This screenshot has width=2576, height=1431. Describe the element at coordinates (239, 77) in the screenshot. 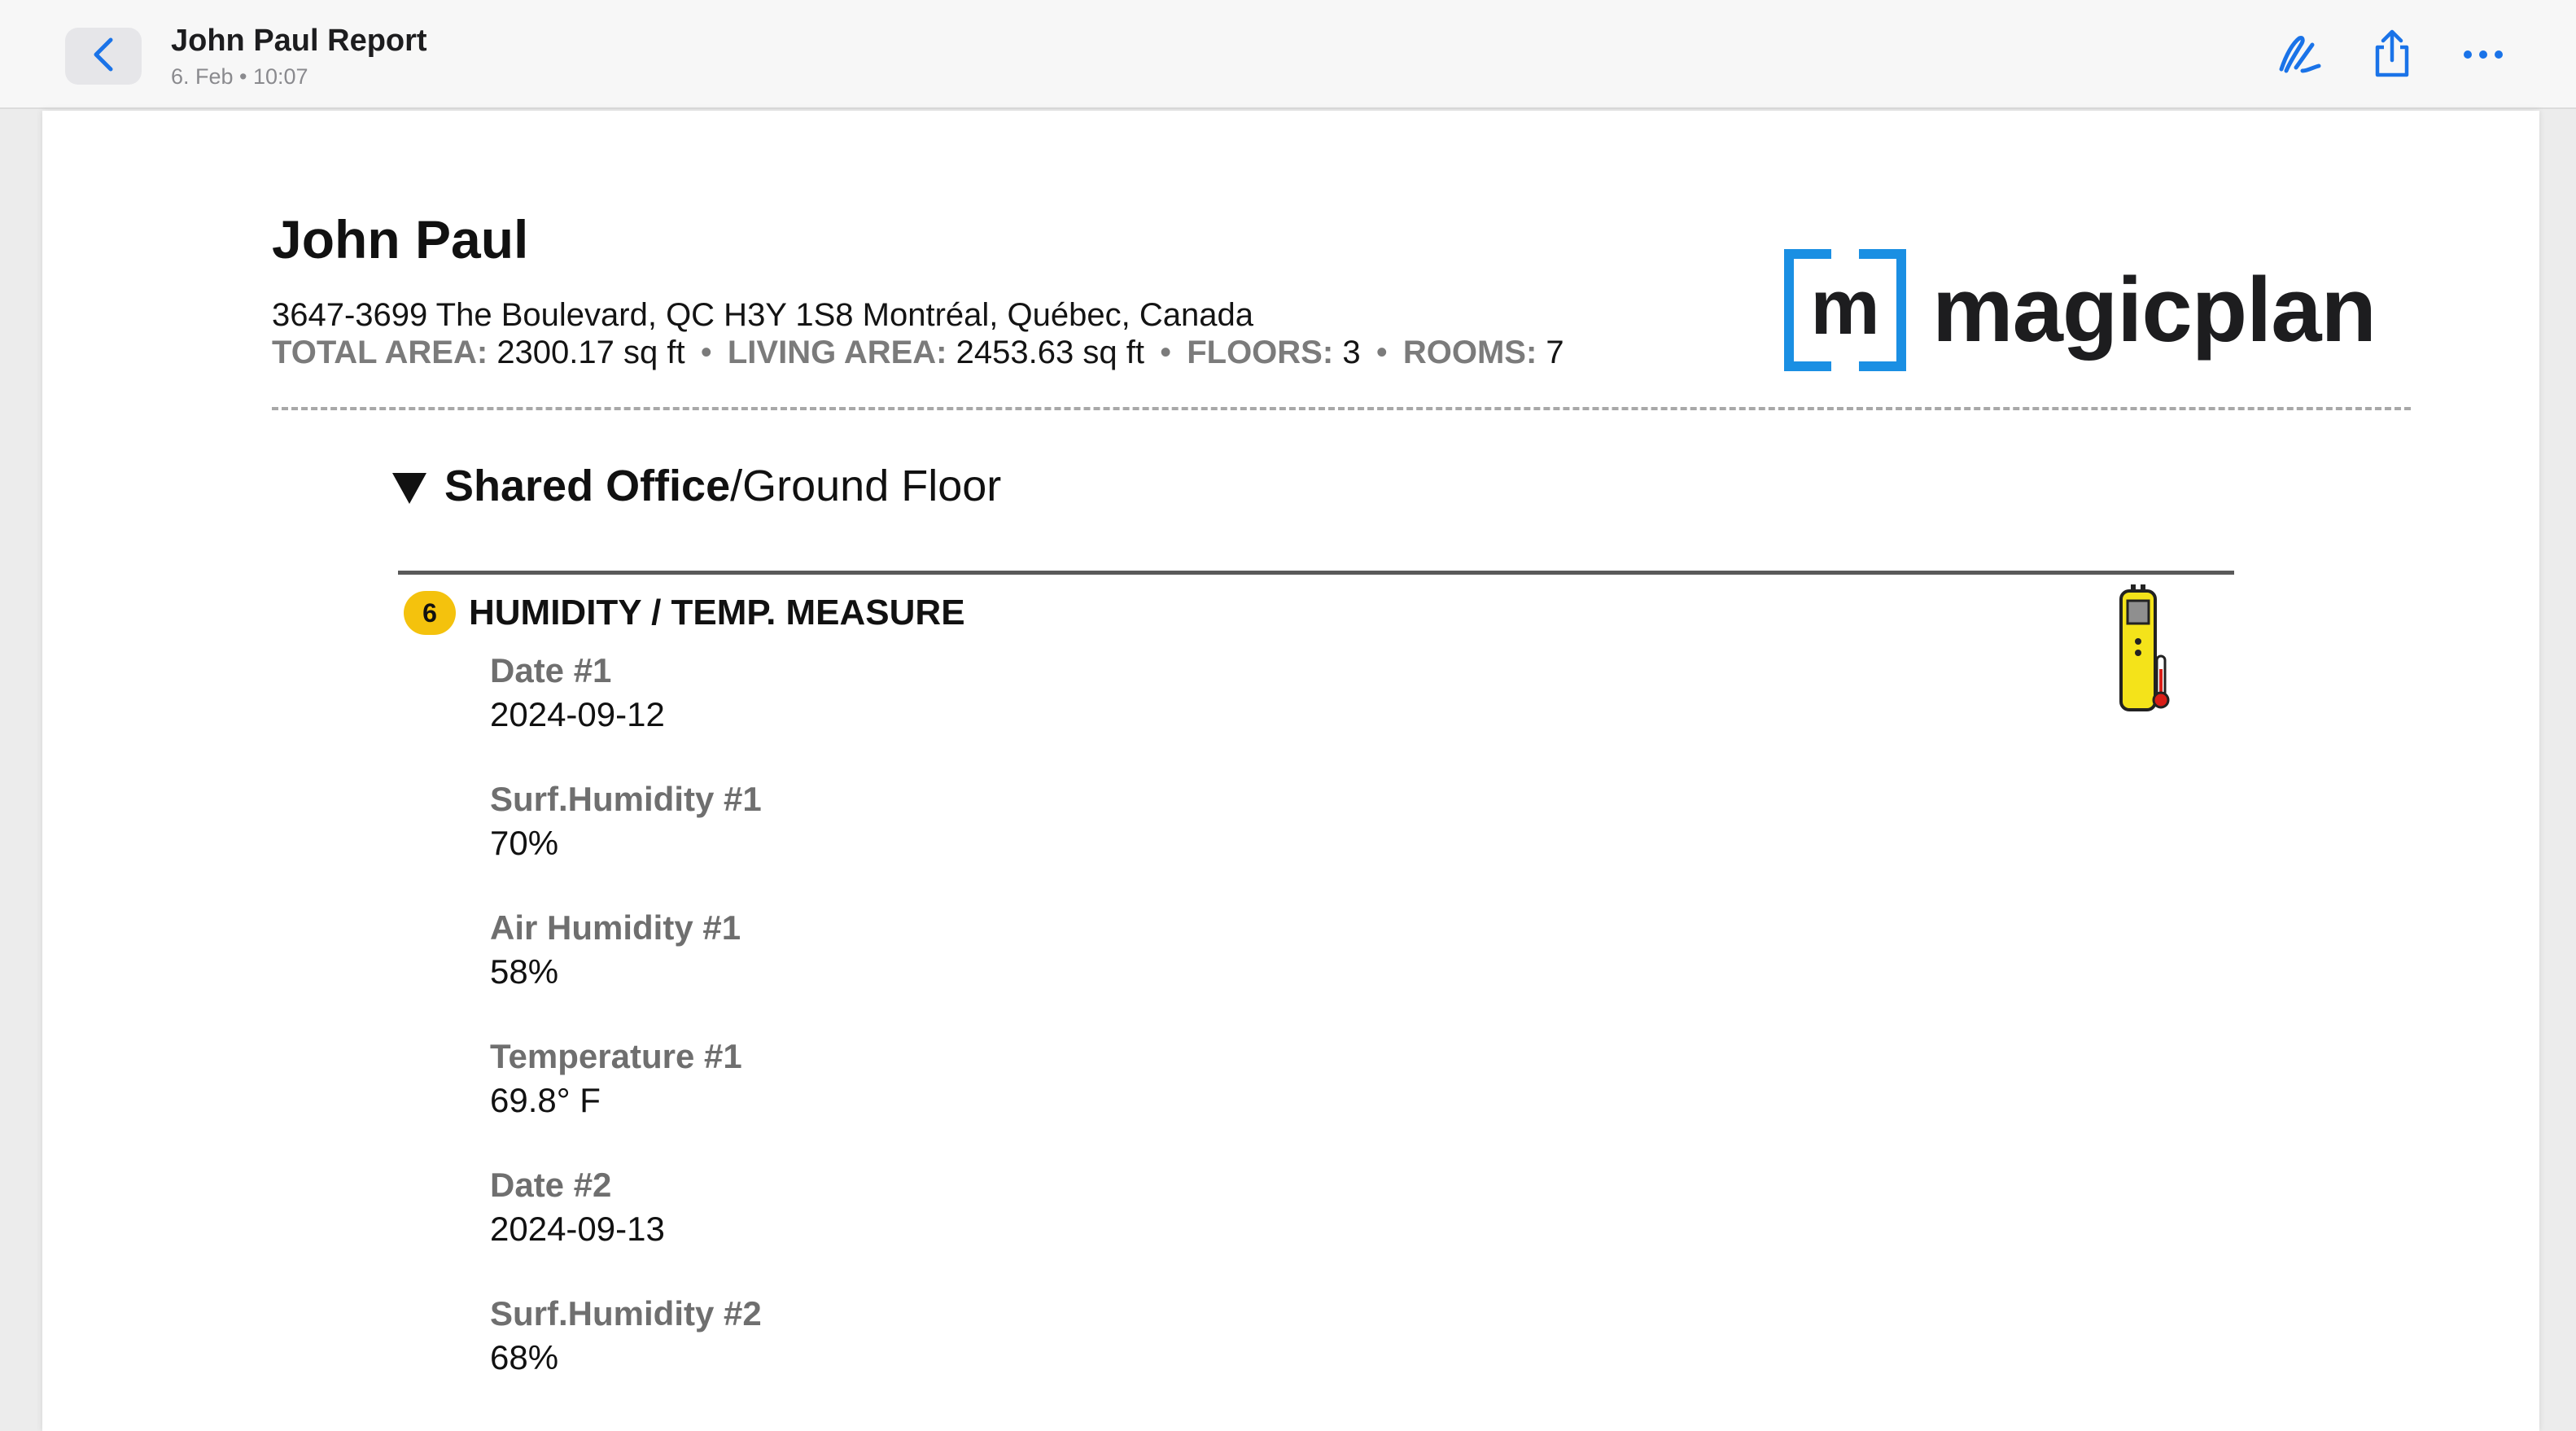

I see `document-timestamp: 6. Feb • 10:07` at that location.